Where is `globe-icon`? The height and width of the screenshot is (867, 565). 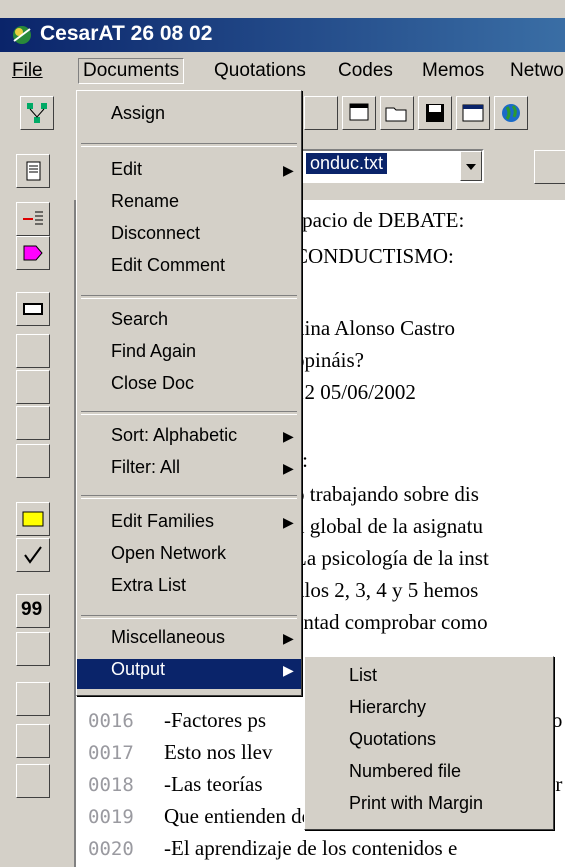
globe-icon is located at coordinates (511, 113).